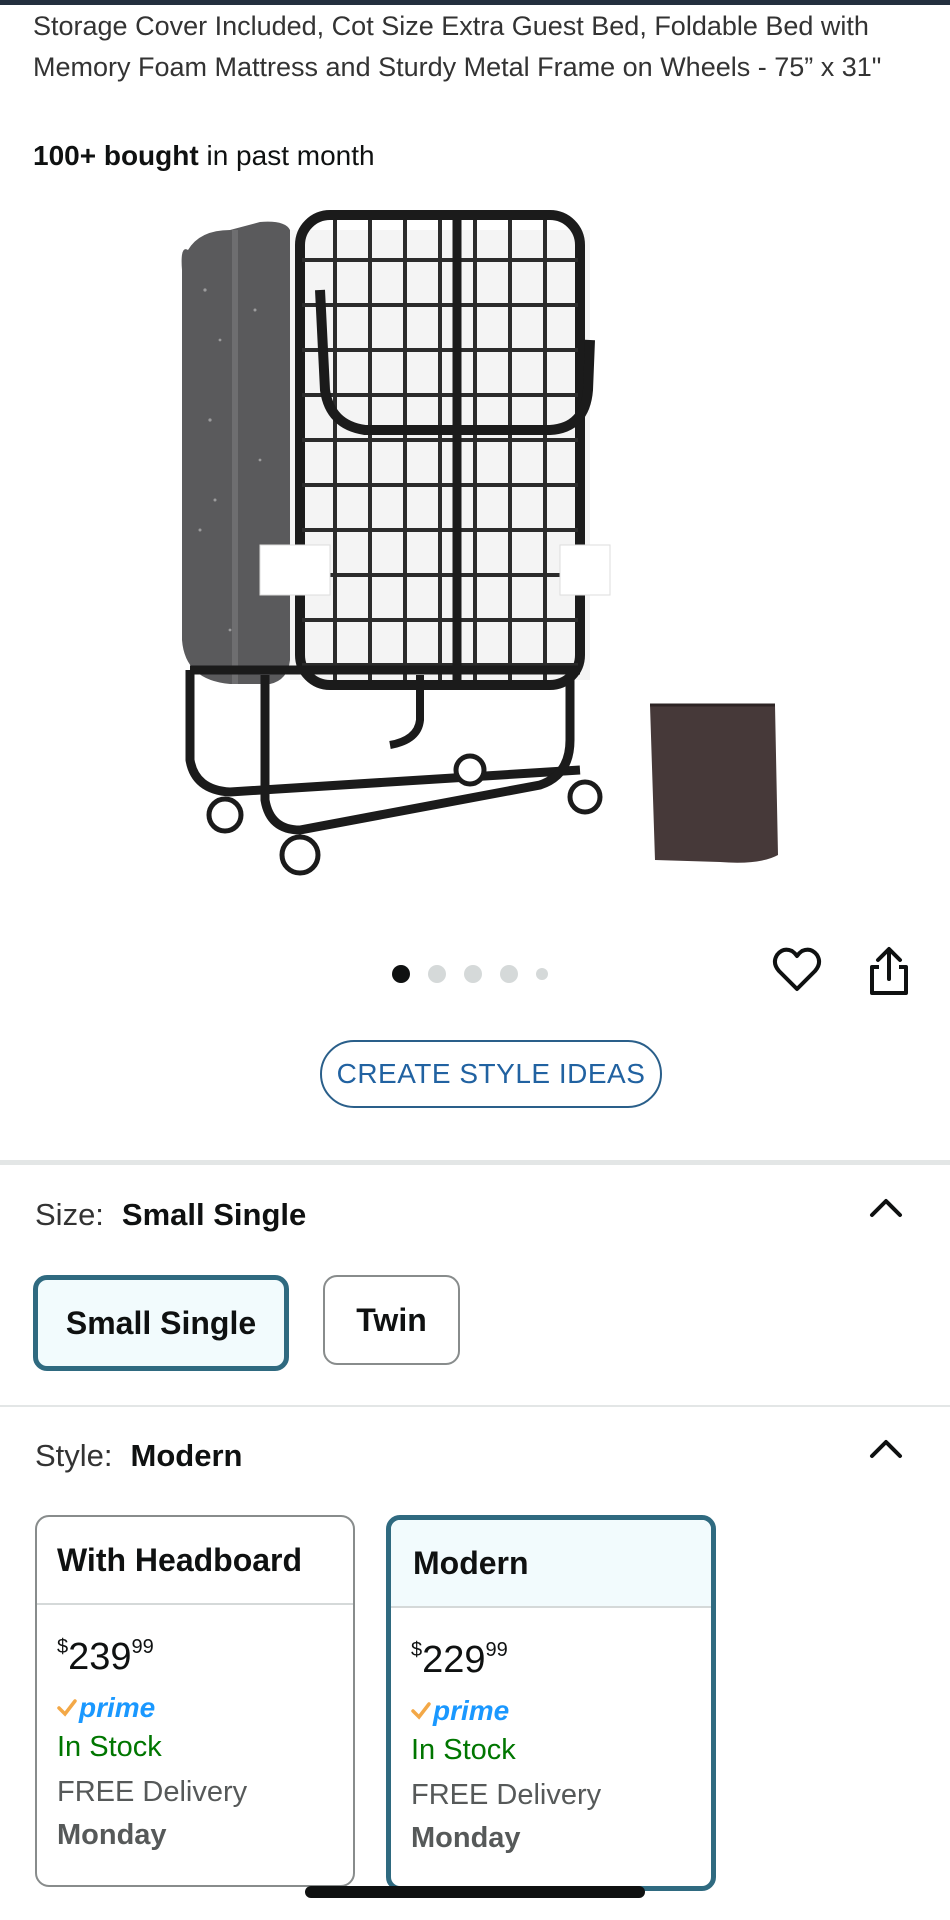 The width and height of the screenshot is (950, 1920). Describe the element at coordinates (161, 1323) in the screenshot. I see `size-option-small-single: Small Single` at that location.